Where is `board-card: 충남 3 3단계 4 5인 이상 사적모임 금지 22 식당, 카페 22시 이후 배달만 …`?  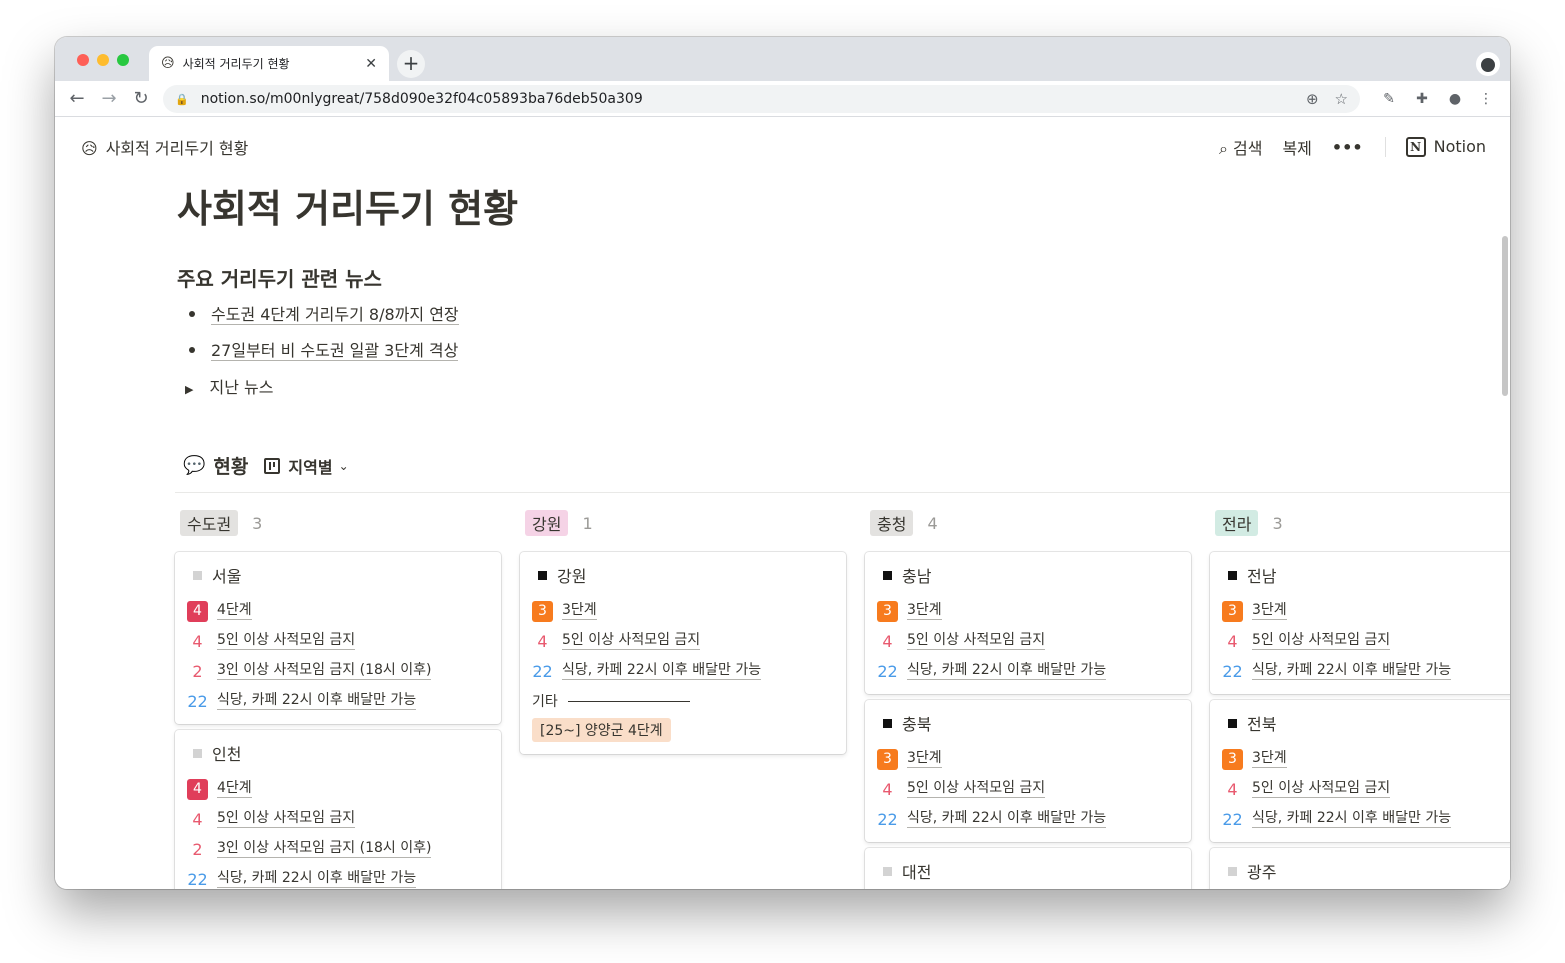 board-card: 충남 3 3단계 4 5인 이상 사적모임 금지 22 식당, 카페 22시 이후 배달만 … is located at coordinates (1028, 623).